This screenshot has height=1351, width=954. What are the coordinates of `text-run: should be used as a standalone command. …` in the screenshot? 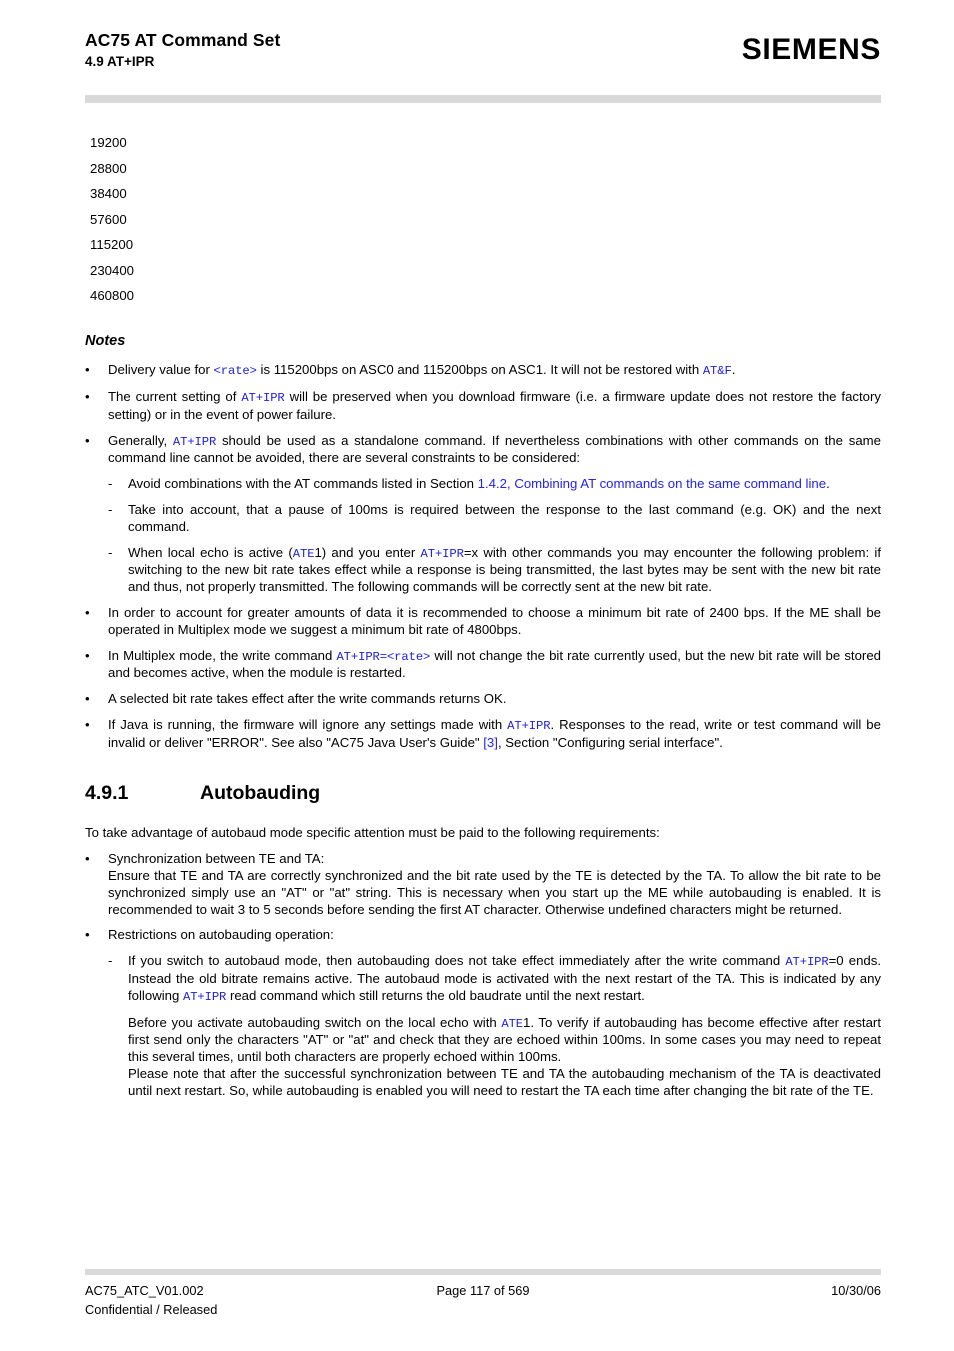 It's located at (494, 449).